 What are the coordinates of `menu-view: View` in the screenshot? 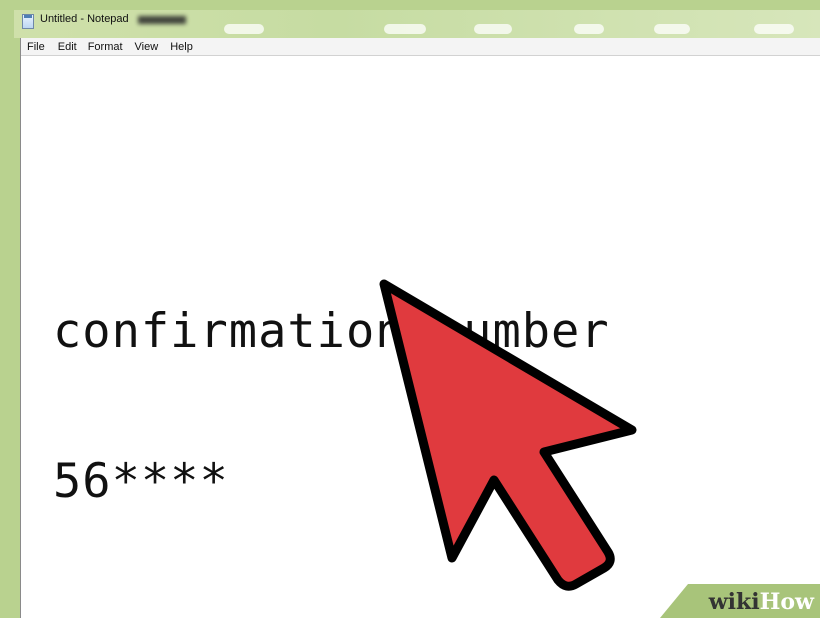 It's located at (147, 47).